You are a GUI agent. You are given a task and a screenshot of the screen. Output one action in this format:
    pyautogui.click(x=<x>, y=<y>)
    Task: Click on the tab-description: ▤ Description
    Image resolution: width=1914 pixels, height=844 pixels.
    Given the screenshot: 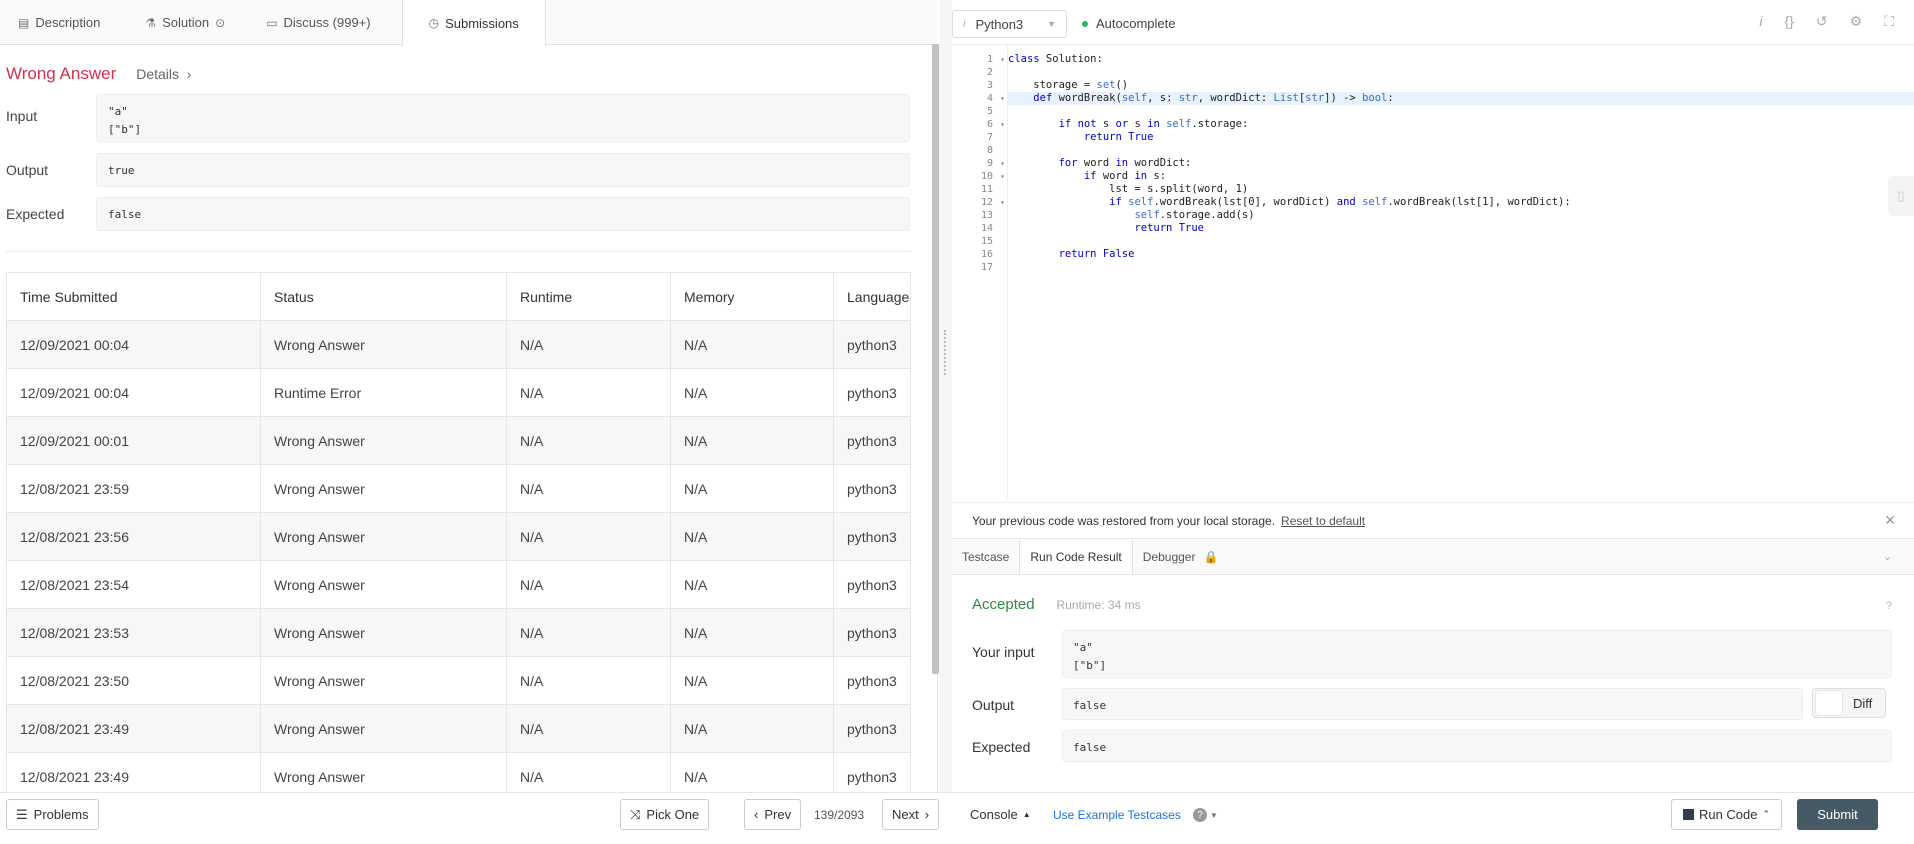 What is the action you would take?
    pyautogui.click(x=59, y=22)
    